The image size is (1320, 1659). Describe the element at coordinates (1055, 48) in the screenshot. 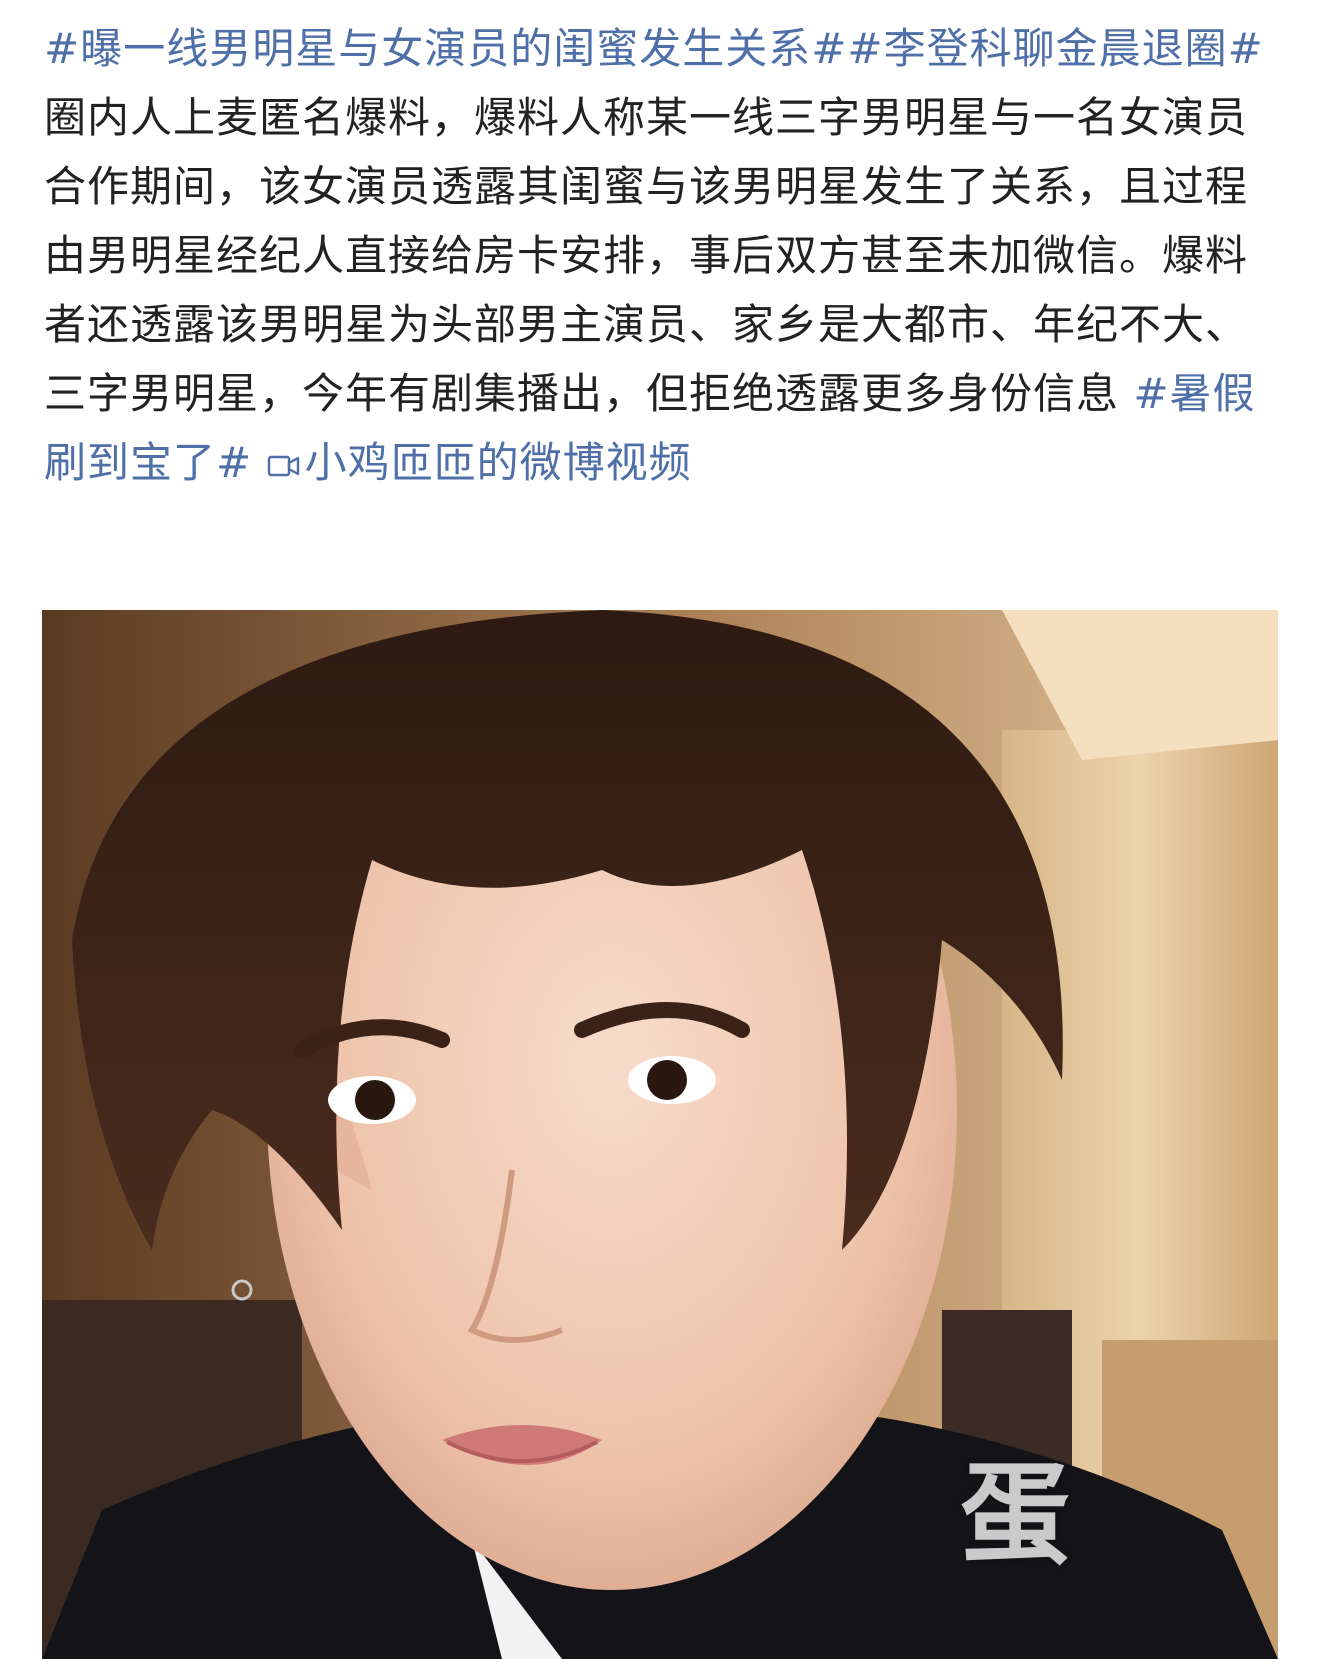

I see `topic-tag-lidengke: #李登科聊金晨退圈#` at that location.